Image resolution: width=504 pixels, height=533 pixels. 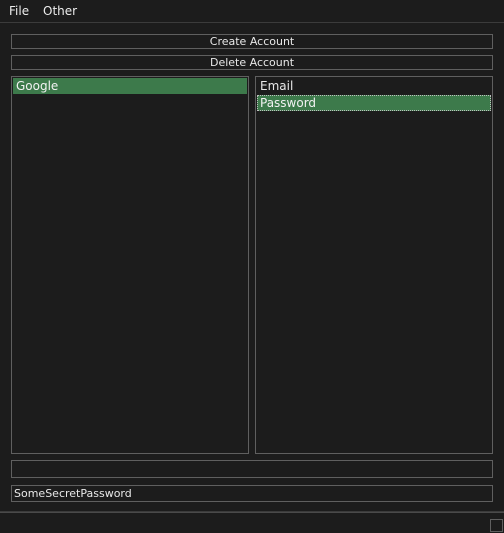 I want to click on menu-file: File, so click(x=19, y=11).